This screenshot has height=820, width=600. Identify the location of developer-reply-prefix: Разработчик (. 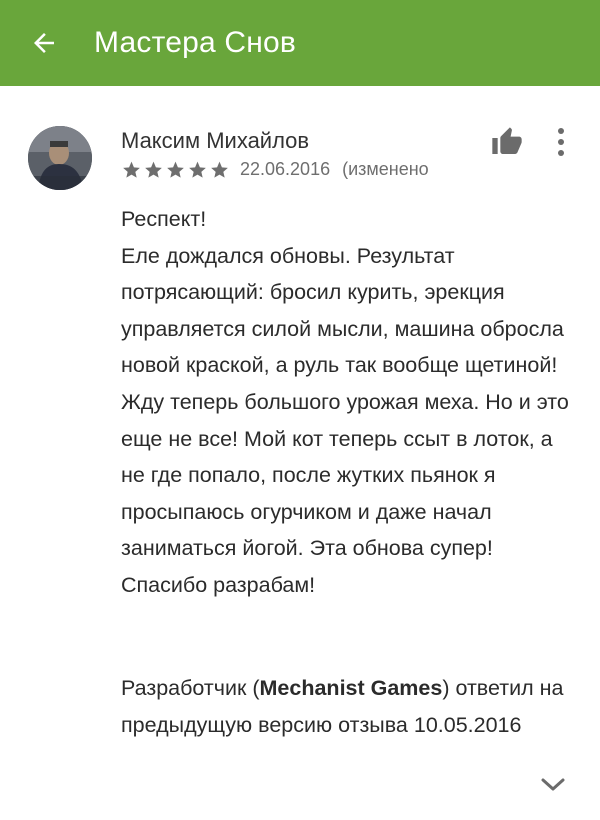
(190, 688).